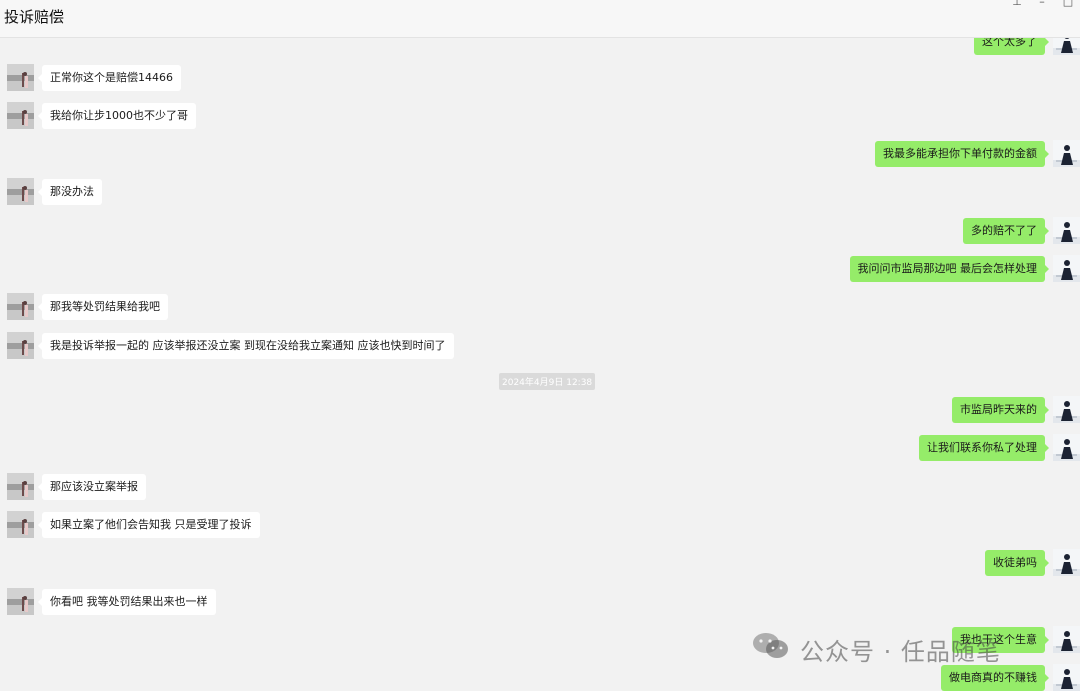 The height and width of the screenshot is (691, 1080). I want to click on sent-bubble: 市监局昨天来的, so click(1000, 409).